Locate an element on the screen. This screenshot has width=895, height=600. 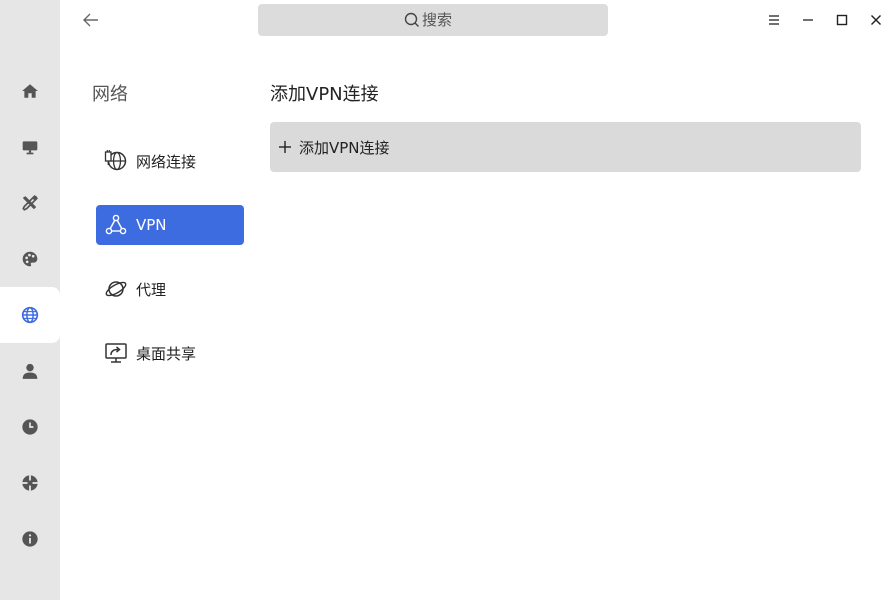
category-rail is located at coordinates (30, 300).